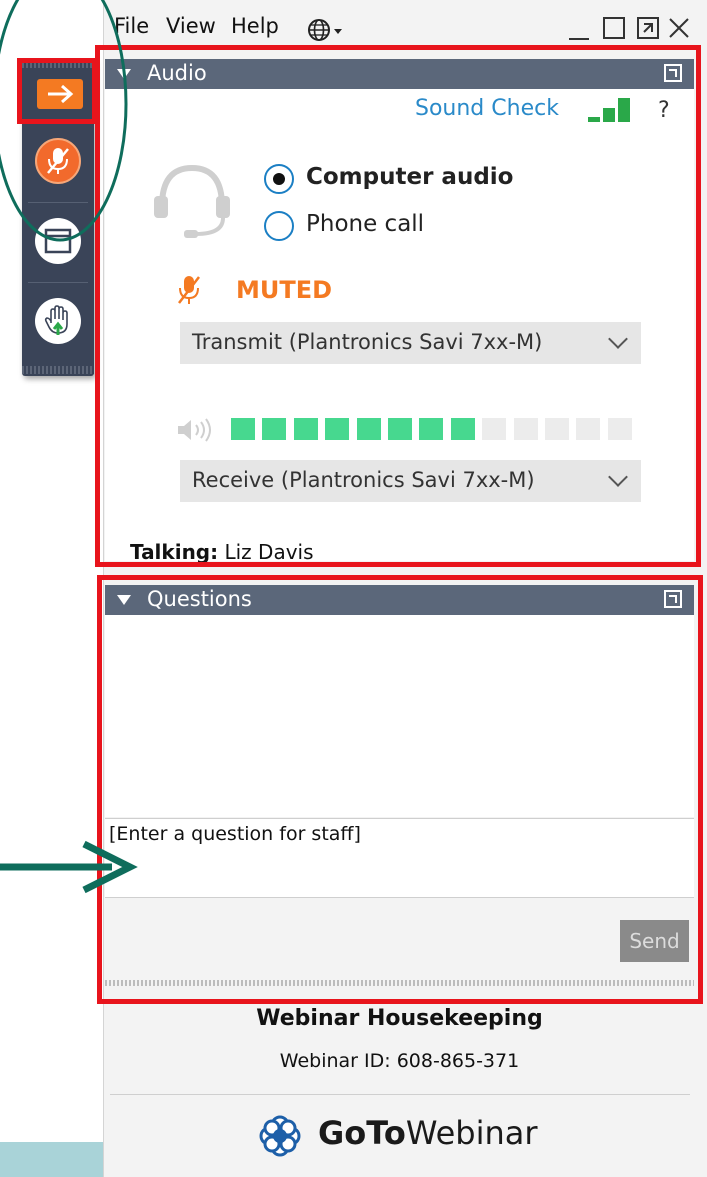 The height and width of the screenshot is (1177, 707). What do you see at coordinates (69, 867) in the screenshot?
I see `callout-arrow` at bounding box center [69, 867].